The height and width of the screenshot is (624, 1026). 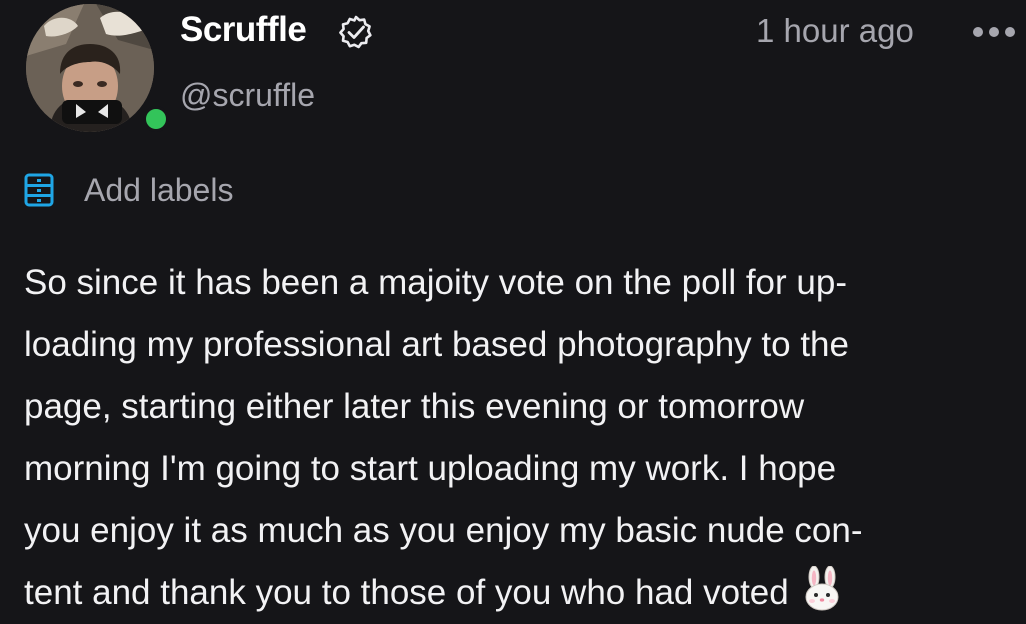 I want to click on add-labels-label: Add labels, so click(x=159, y=190).